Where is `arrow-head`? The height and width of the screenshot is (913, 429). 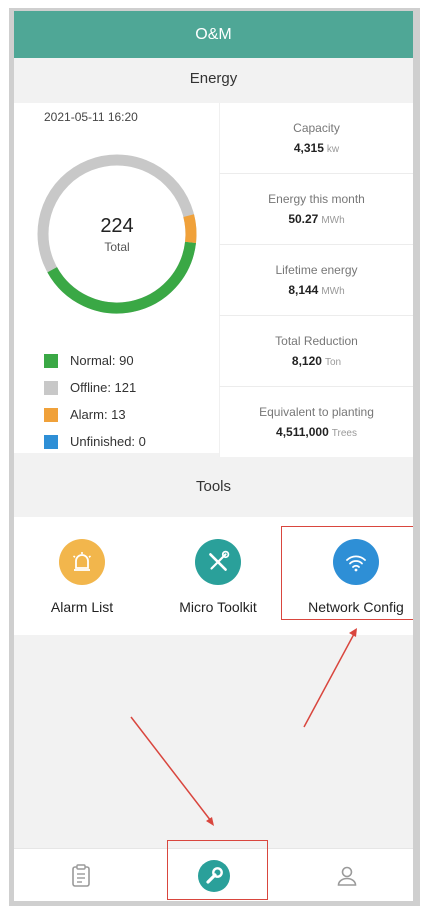 arrow-head is located at coordinates (210, 821).